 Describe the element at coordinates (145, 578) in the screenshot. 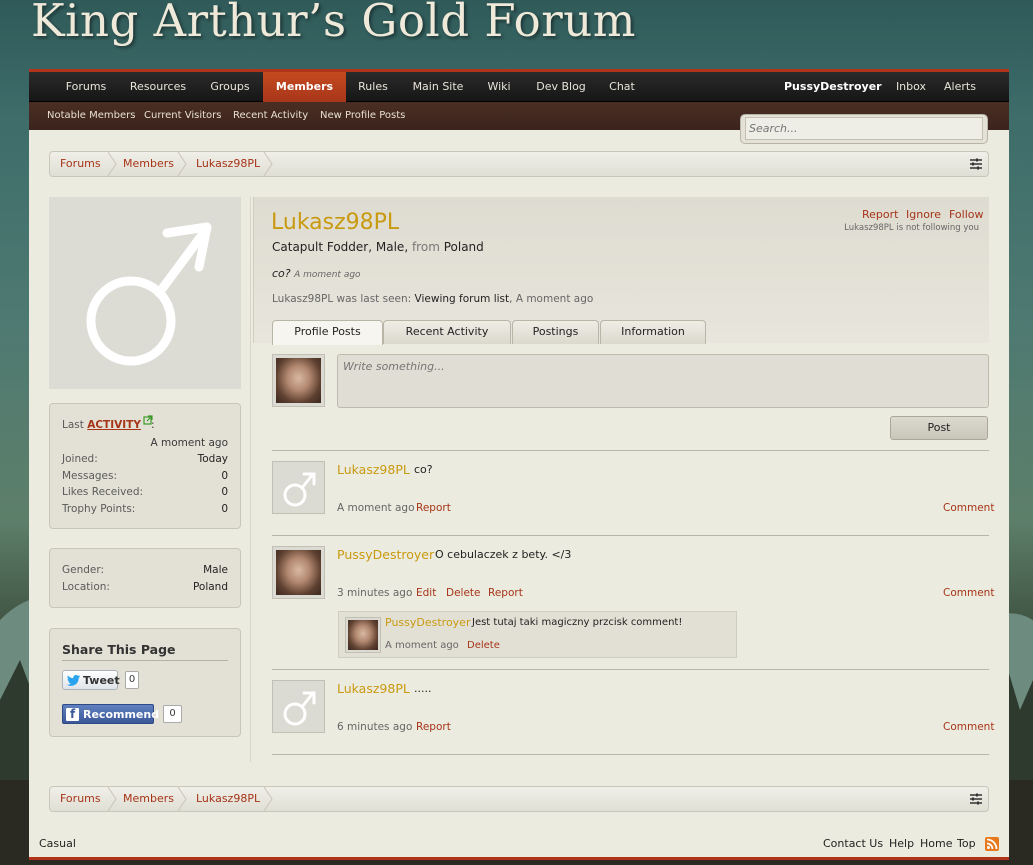

I see `sidebar-info-box: Gender: Male Location: Poland` at that location.